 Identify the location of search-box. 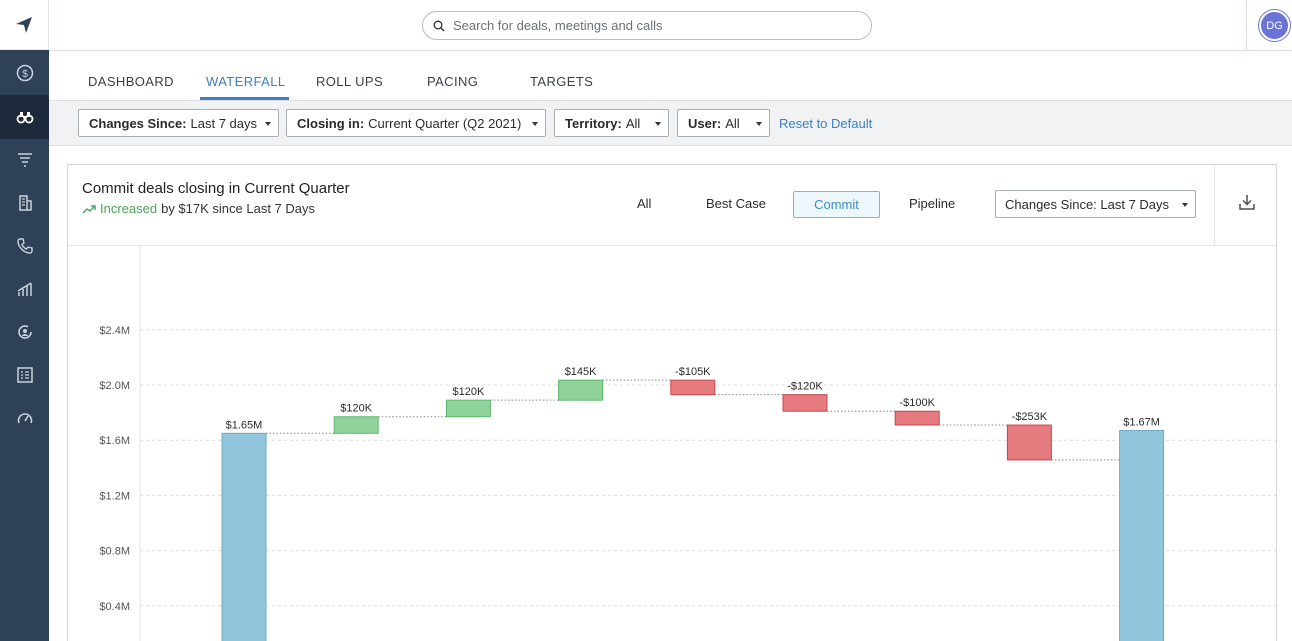
(647, 25).